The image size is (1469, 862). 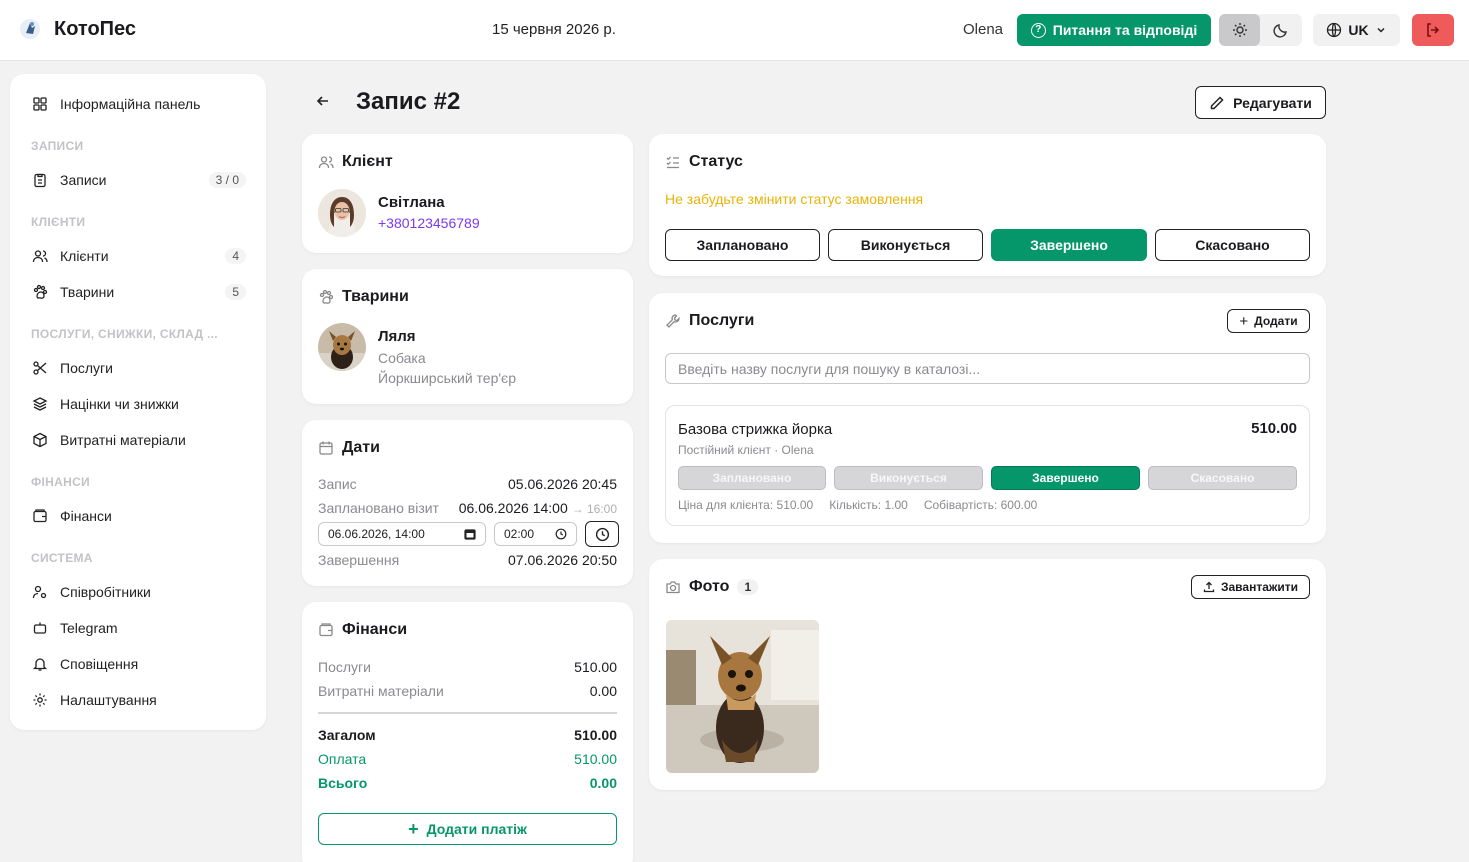 What do you see at coordinates (342, 213) in the screenshot?
I see `client-avatar` at bounding box center [342, 213].